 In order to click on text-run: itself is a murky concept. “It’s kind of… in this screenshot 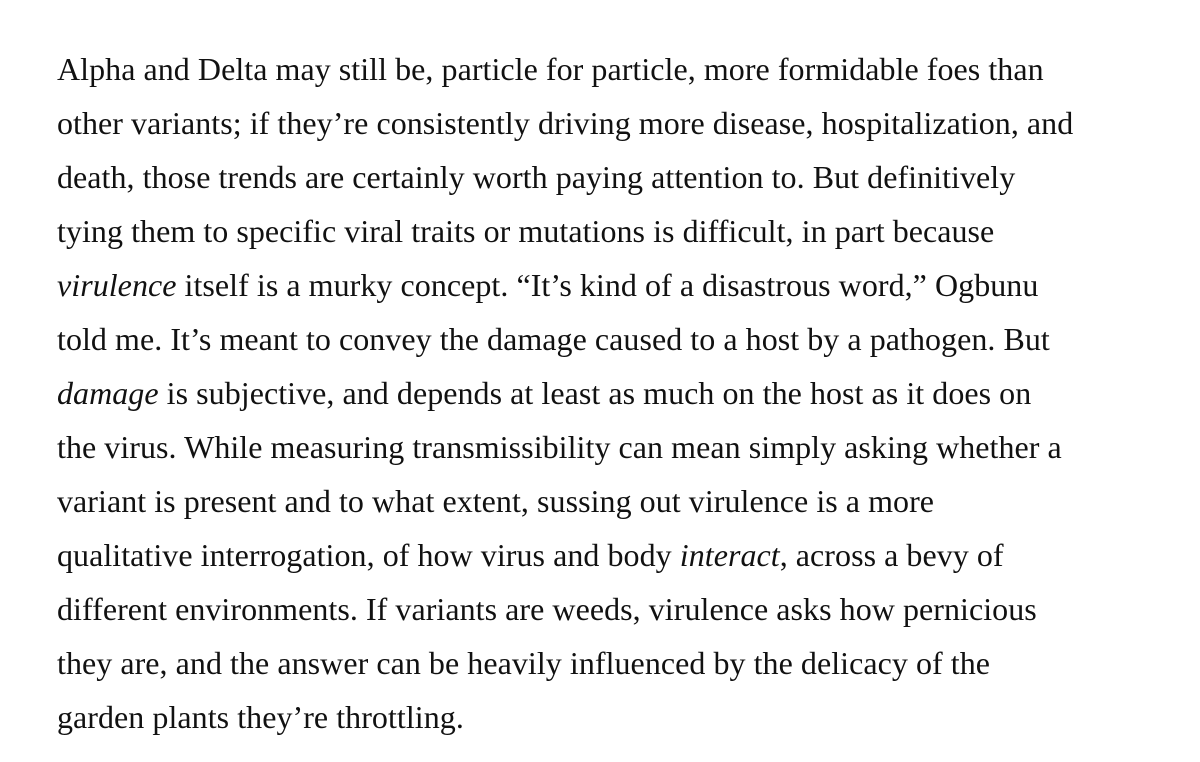, I will do `click(607, 285)`.